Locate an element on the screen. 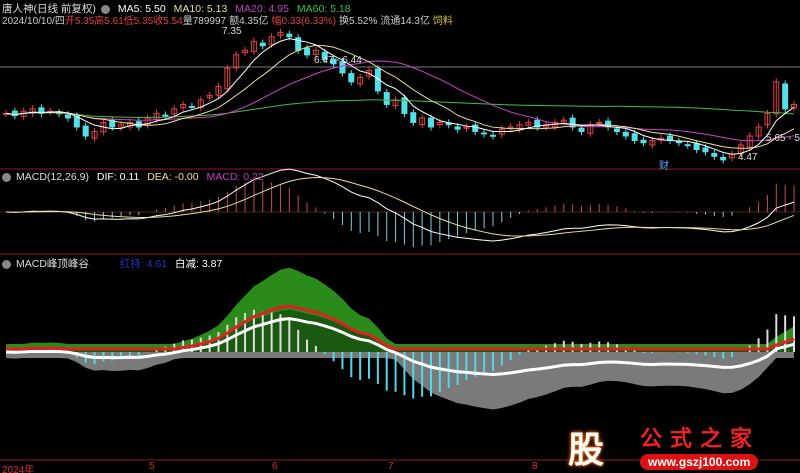 Image resolution: width=800 pixels, height=473 pixels. quote-date: 2024/10/10/四 is located at coordinates (33, 21).